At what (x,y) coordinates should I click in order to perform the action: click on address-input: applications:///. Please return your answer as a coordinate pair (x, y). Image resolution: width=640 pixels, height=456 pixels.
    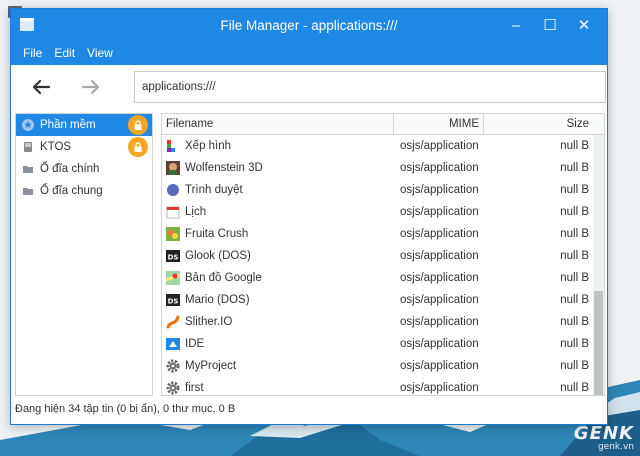
    Looking at the image, I should click on (370, 87).